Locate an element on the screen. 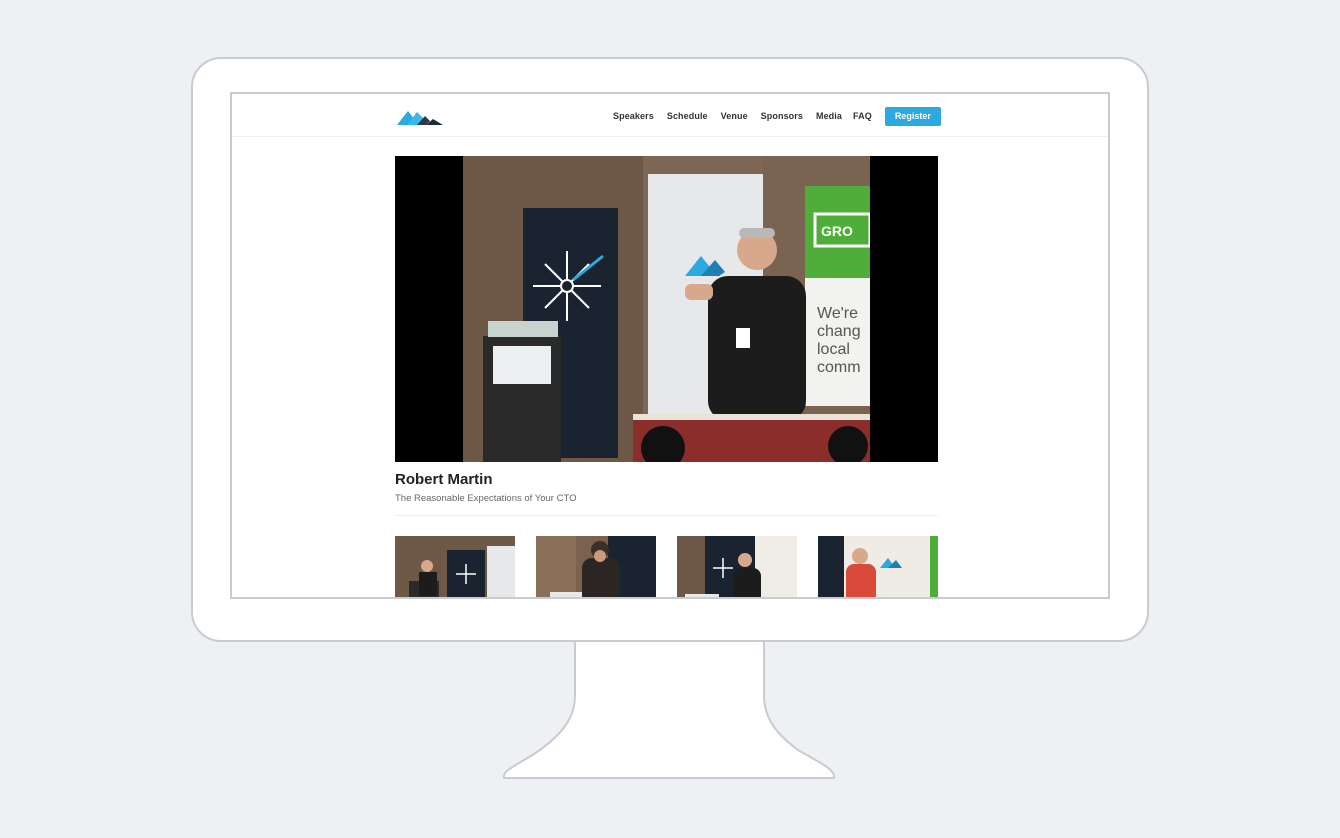 The height and width of the screenshot is (838, 1340). nav-sponsors: Sponsors is located at coordinates (782, 116).